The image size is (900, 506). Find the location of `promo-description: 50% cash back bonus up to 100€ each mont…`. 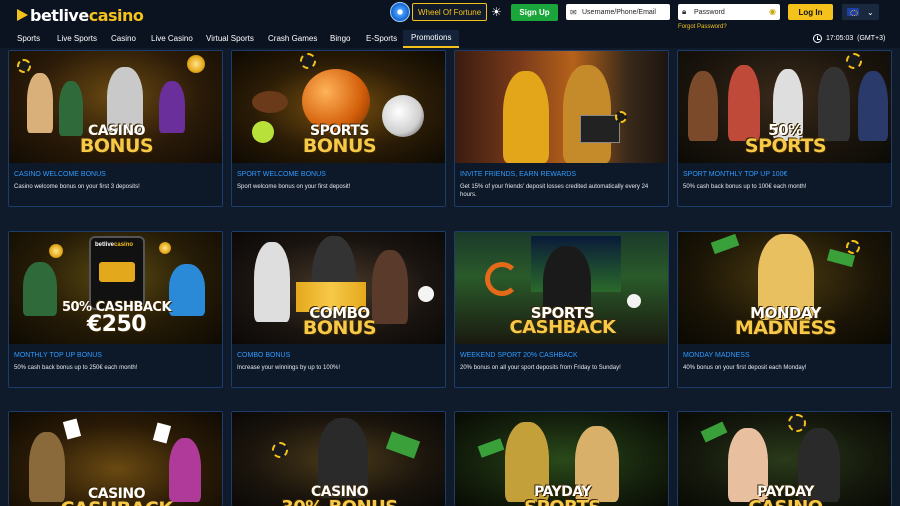

promo-description: 50% cash back bonus up to 100€ each mont… is located at coordinates (745, 187).